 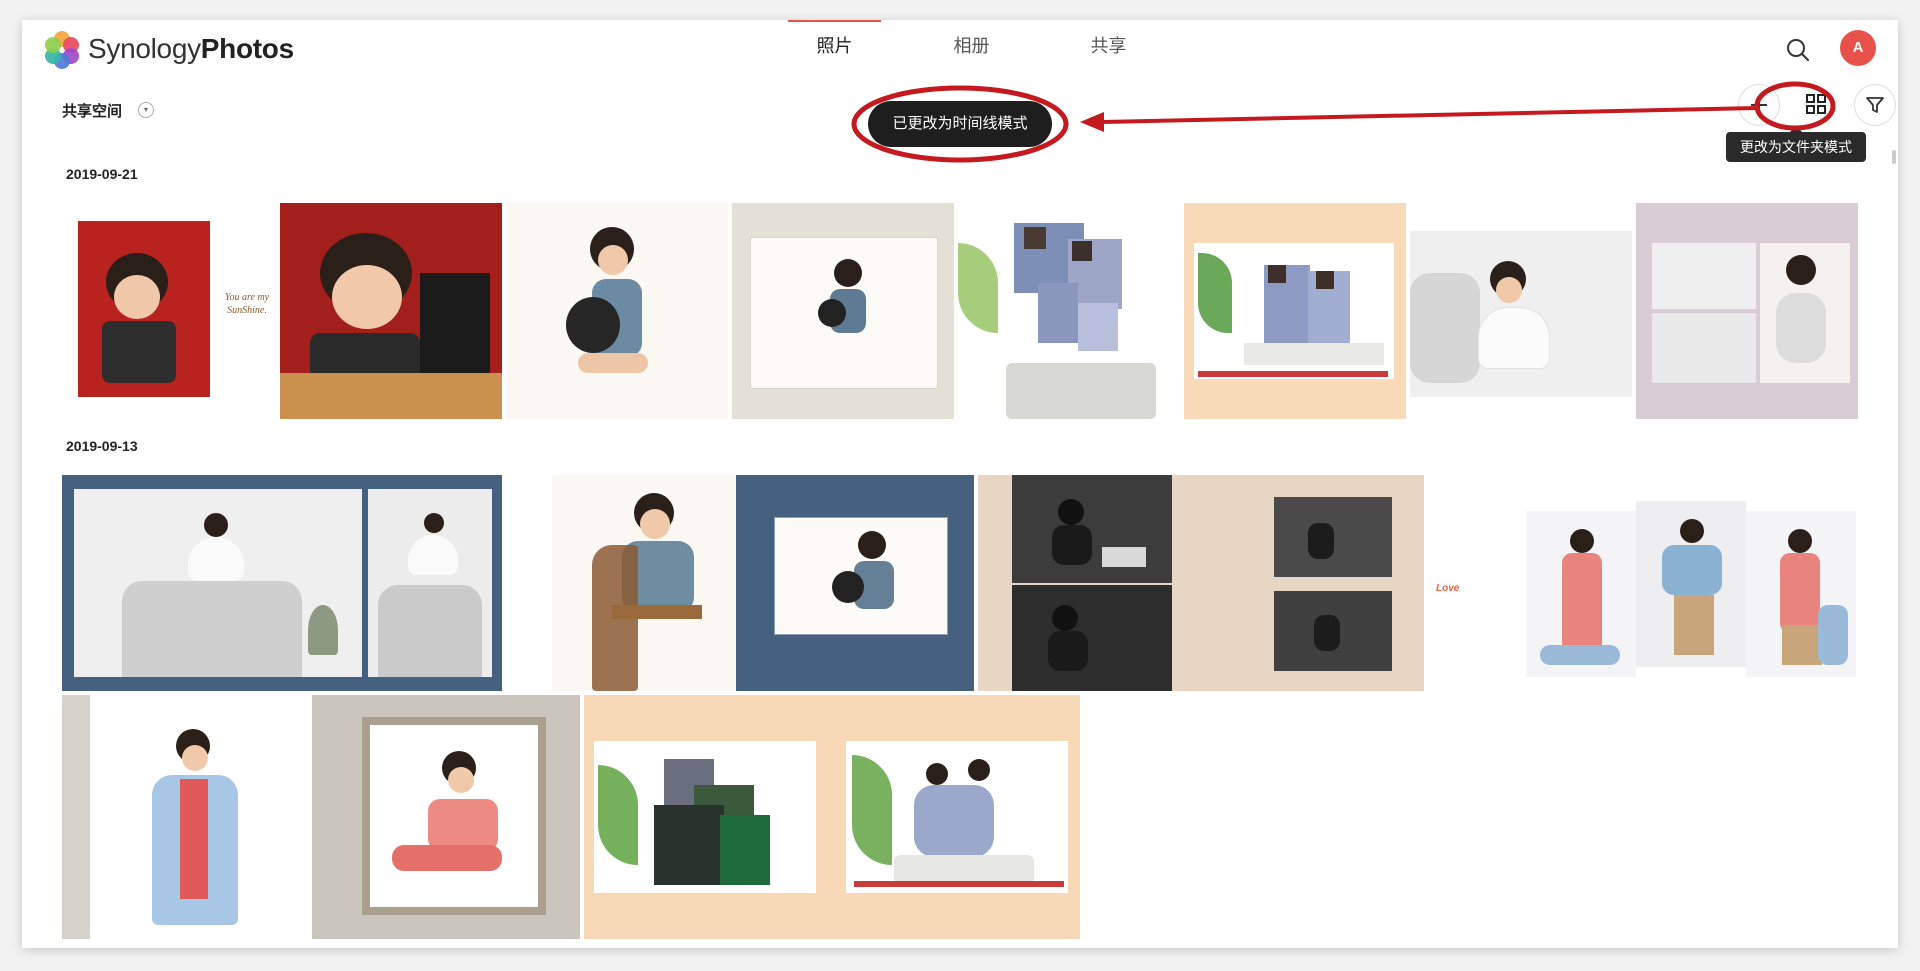 I want to click on logo-icon, so click(x=62, y=49).